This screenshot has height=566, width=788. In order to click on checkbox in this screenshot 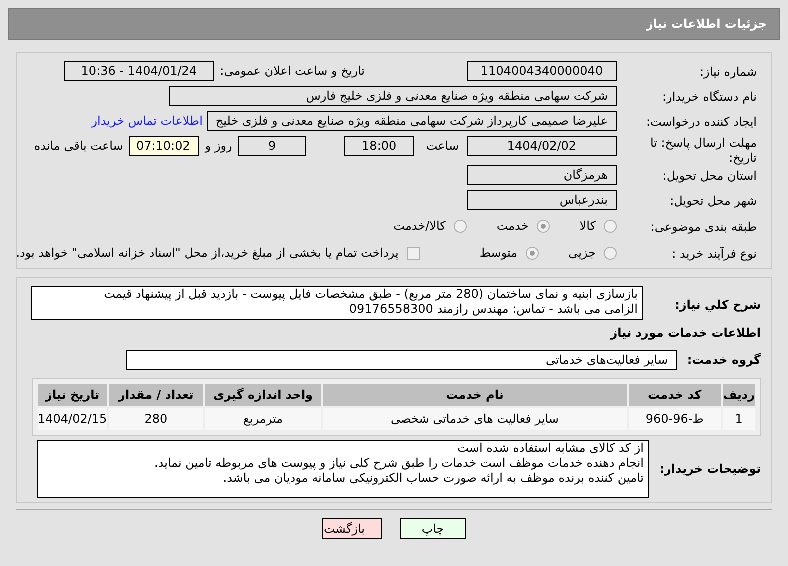, I will do `click(413, 253)`.